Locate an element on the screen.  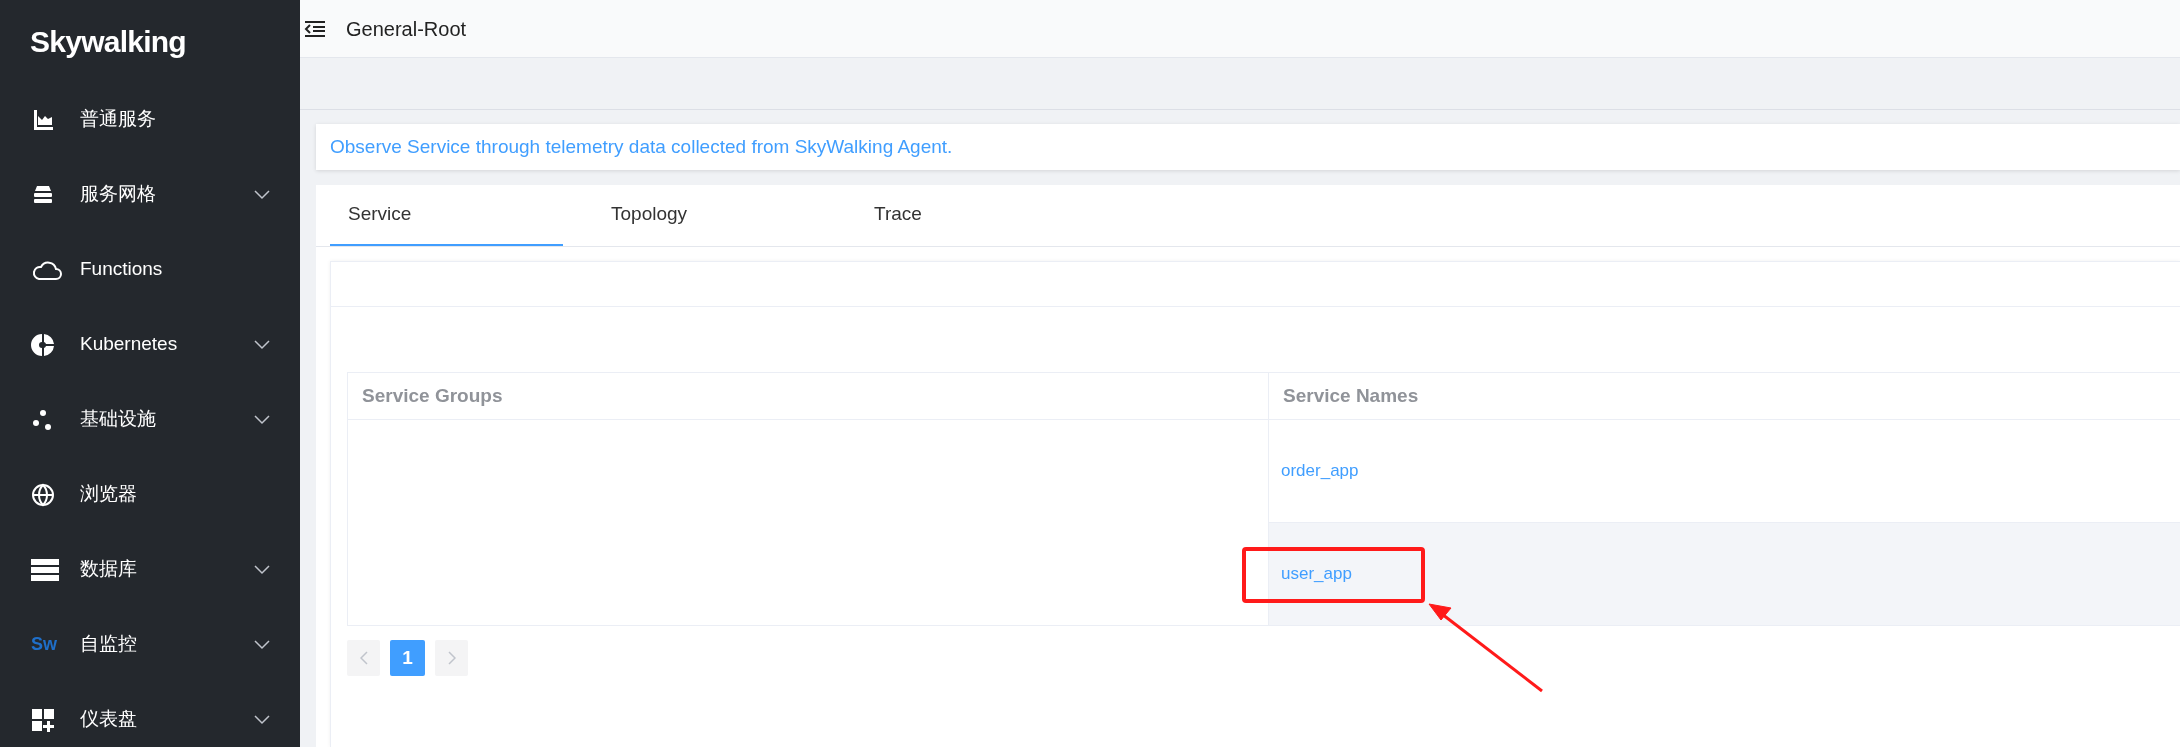
sidebar-item: Functions is located at coordinates (150, 269).